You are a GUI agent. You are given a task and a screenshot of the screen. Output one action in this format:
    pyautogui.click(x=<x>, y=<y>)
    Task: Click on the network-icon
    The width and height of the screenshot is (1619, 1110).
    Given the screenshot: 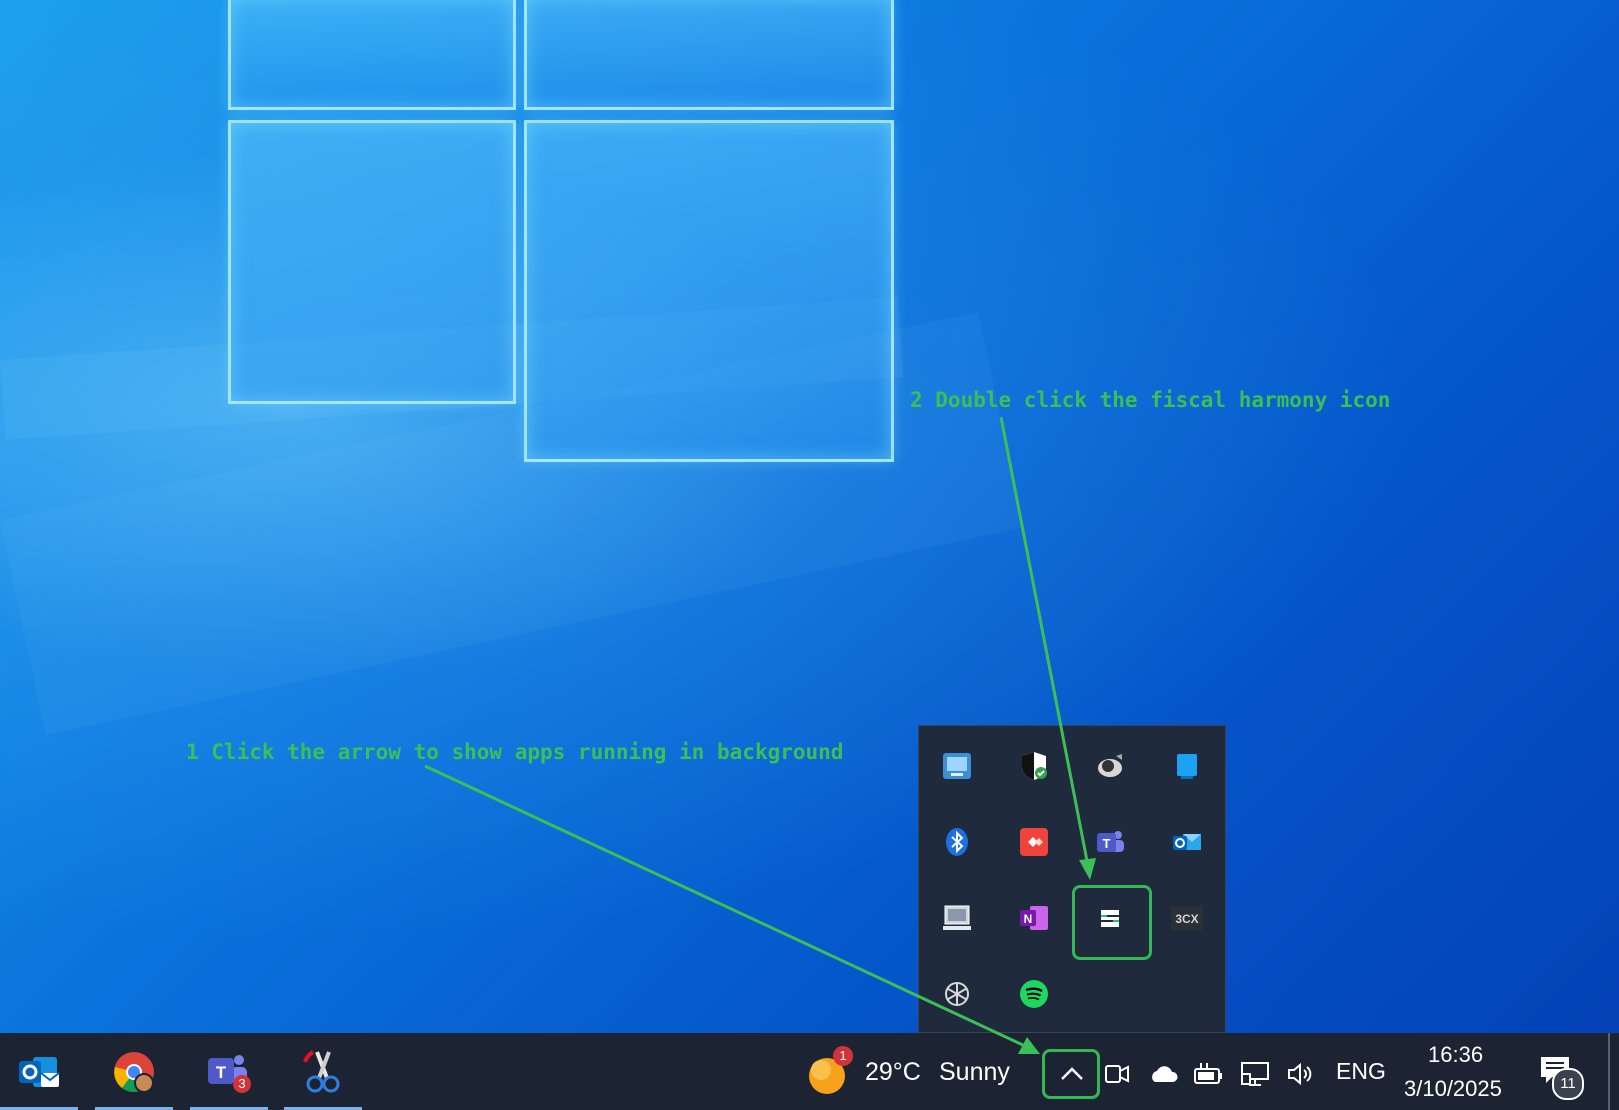 What is the action you would take?
    pyautogui.click(x=1255, y=1074)
    